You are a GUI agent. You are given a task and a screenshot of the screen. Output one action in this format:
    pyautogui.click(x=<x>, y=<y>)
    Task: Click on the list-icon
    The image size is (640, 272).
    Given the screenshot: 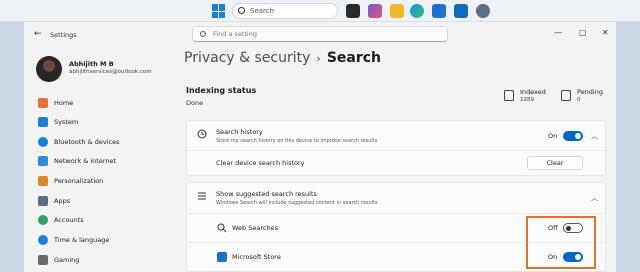 What is the action you would take?
    pyautogui.click(x=202, y=196)
    